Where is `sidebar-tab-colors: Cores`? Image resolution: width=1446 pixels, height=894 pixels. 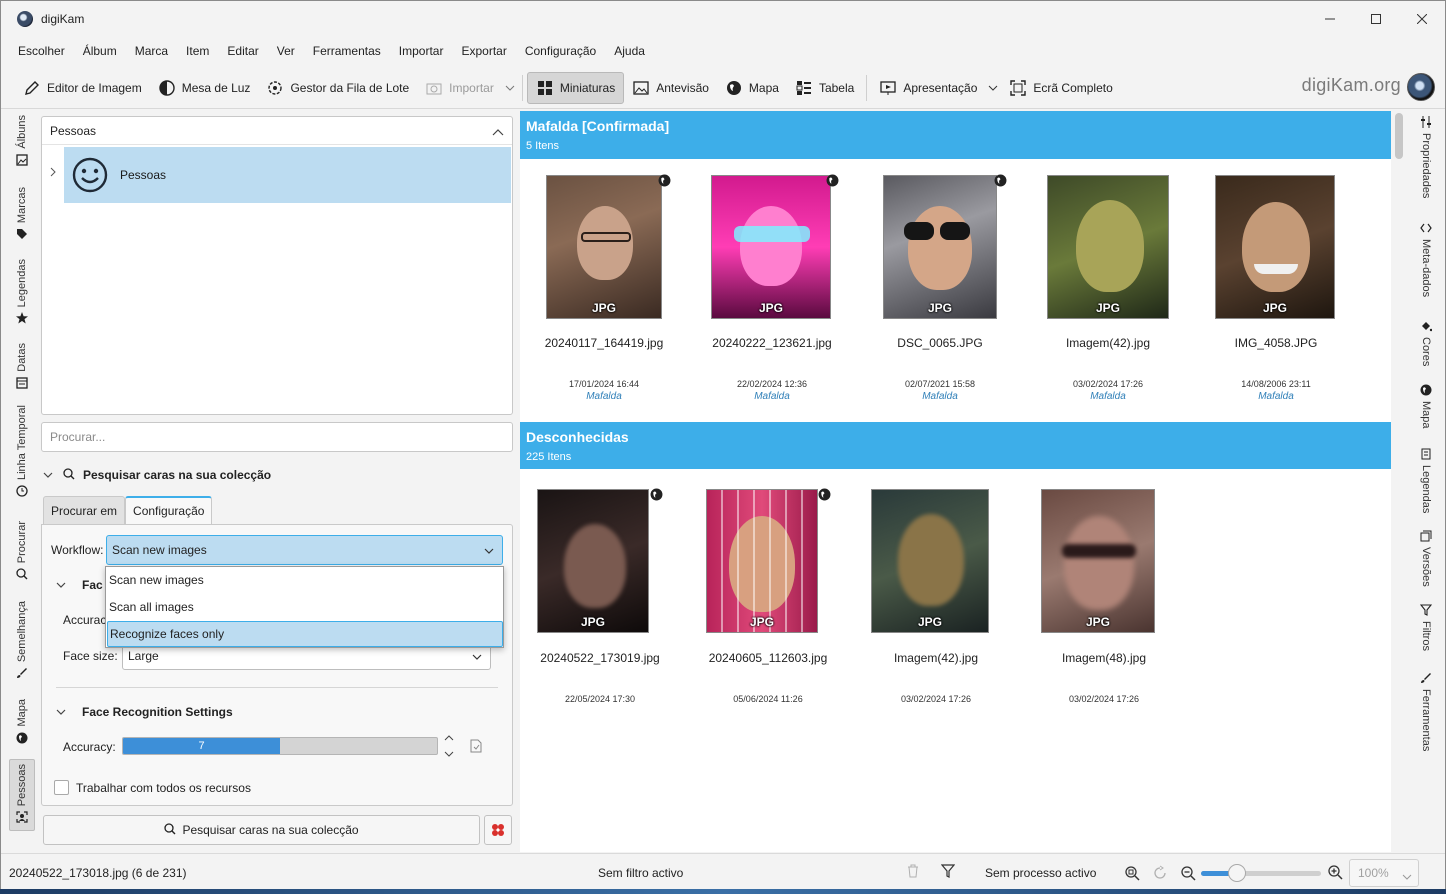 sidebar-tab-colors: Cores is located at coordinates (1426, 342).